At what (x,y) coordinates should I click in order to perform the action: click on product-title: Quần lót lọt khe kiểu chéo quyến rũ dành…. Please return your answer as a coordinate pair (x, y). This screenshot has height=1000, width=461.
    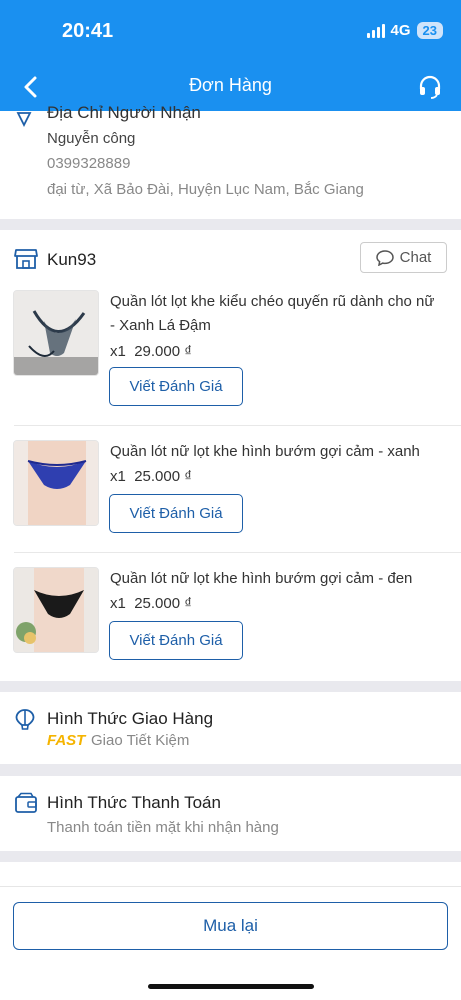
    Looking at the image, I should click on (272, 314).